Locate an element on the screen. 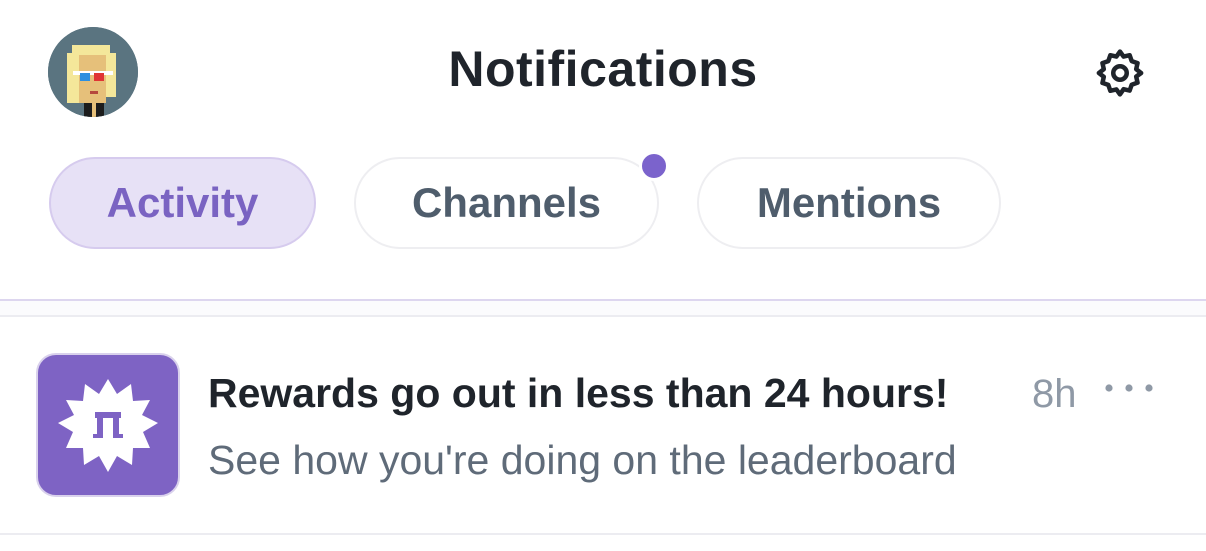 The image size is (1206, 551). gear-icon is located at coordinates (1120, 73).